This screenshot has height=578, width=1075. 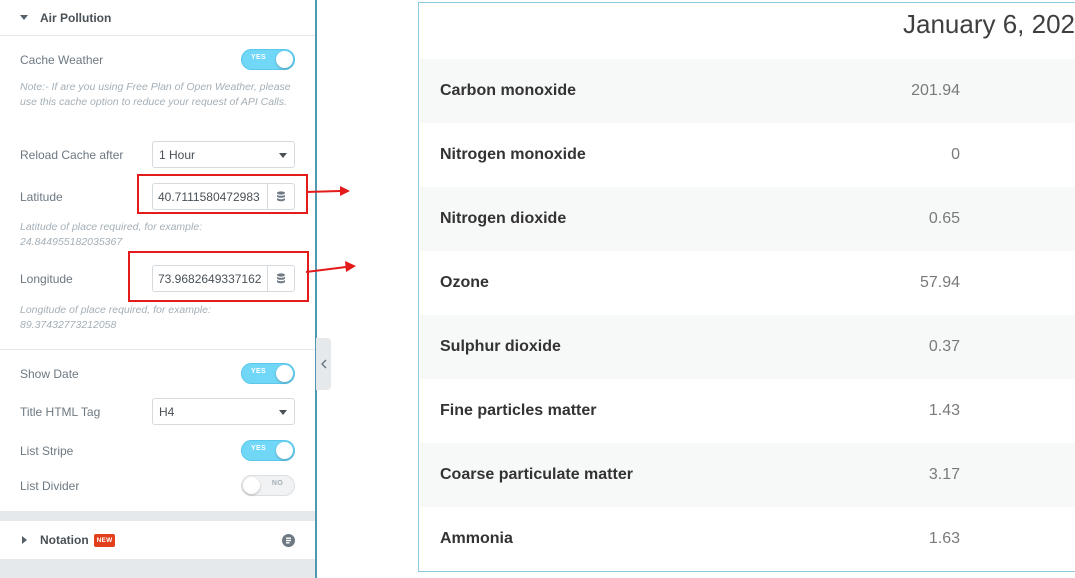 What do you see at coordinates (268, 373) in the screenshot?
I see `show-date-toggle: YES` at bounding box center [268, 373].